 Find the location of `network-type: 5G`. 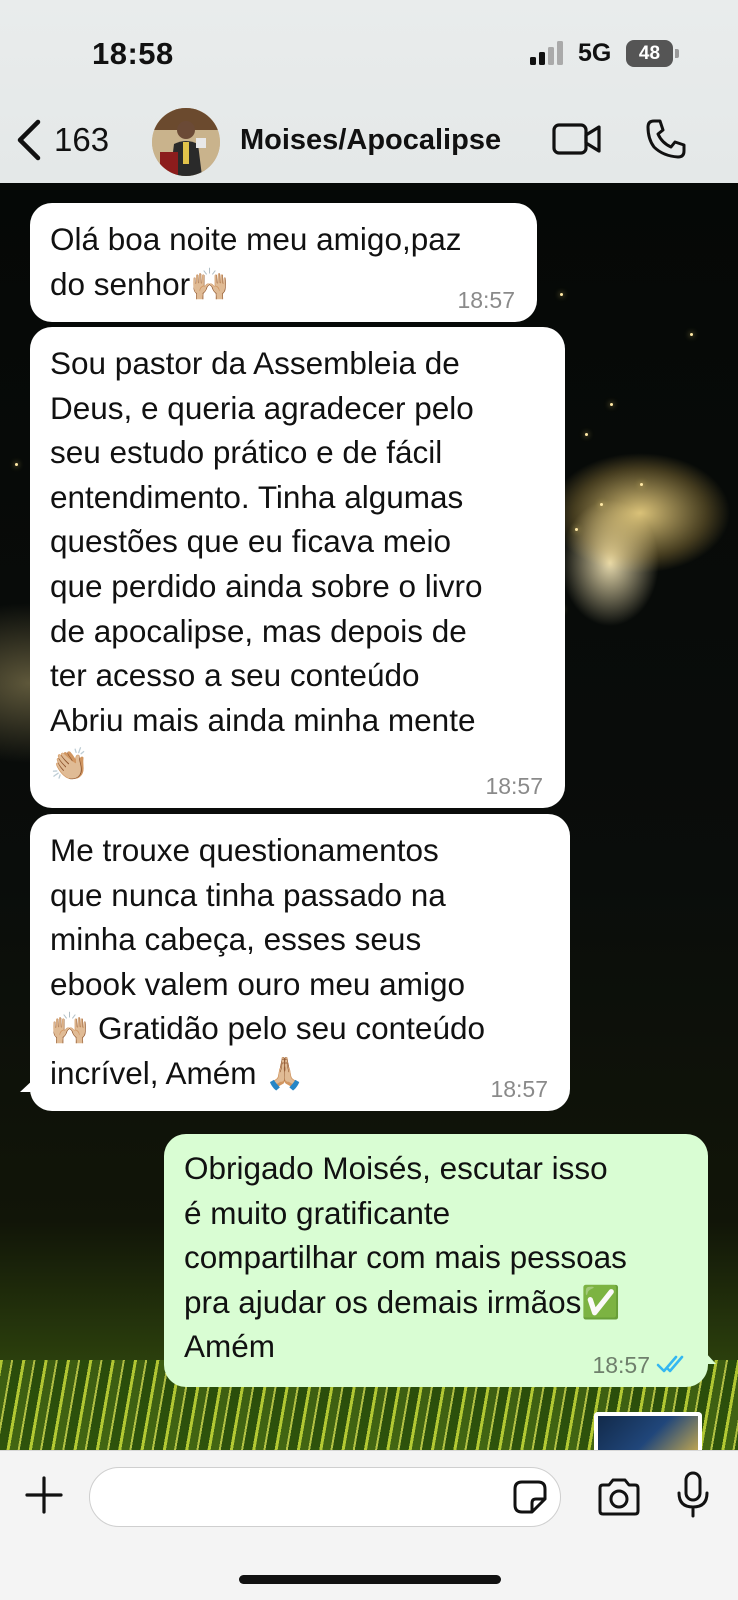

network-type: 5G is located at coordinates (595, 53).